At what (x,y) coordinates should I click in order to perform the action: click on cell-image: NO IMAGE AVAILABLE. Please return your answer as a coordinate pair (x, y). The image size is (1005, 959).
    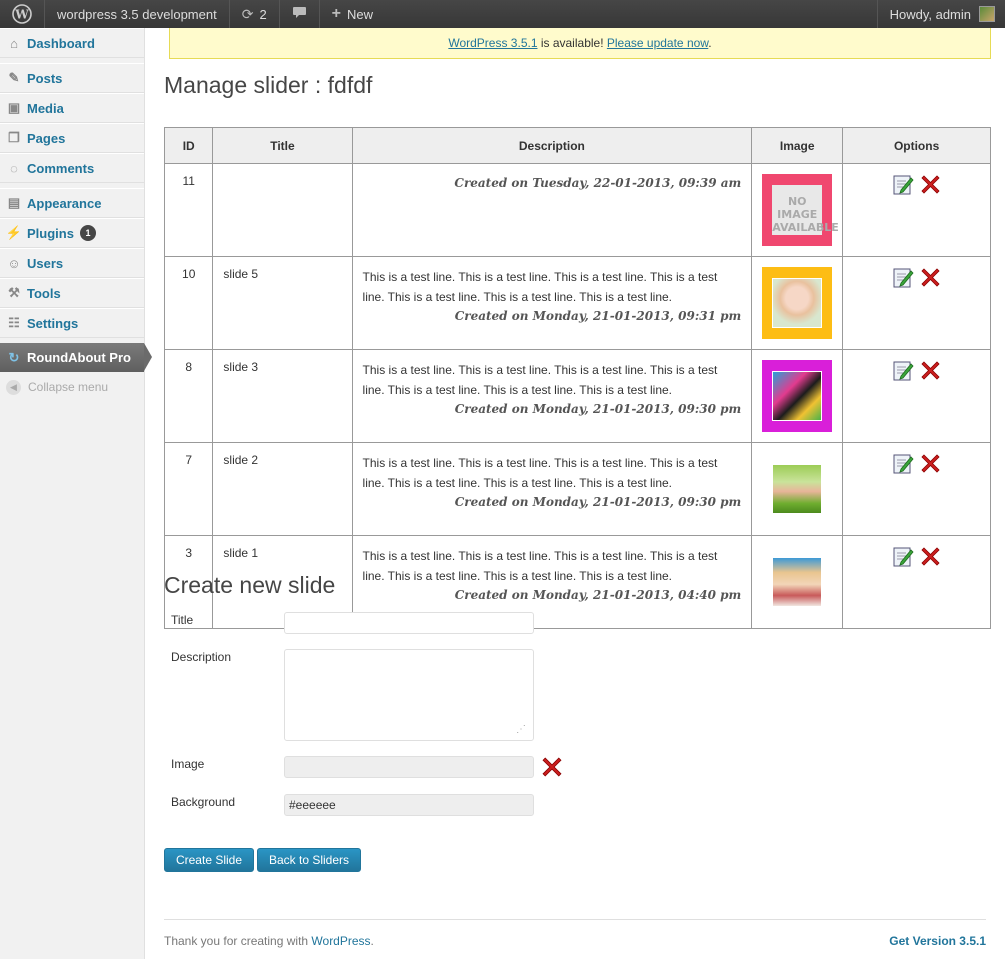
    Looking at the image, I should click on (797, 210).